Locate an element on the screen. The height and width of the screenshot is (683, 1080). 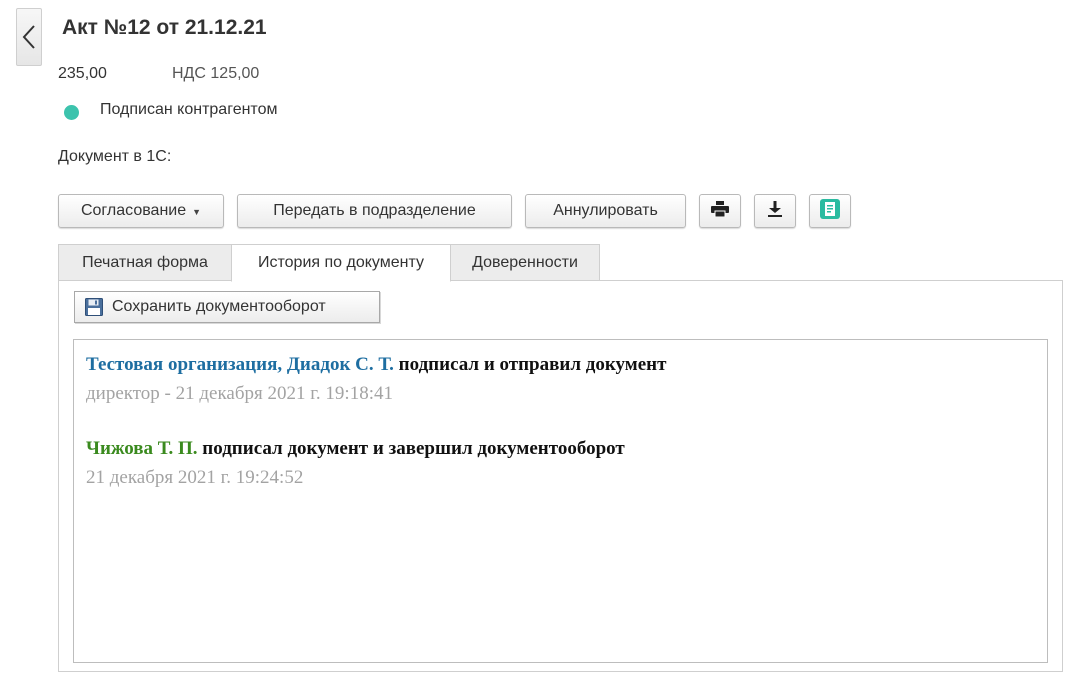
history-entry-action: подписал и отправил документ is located at coordinates (532, 364).